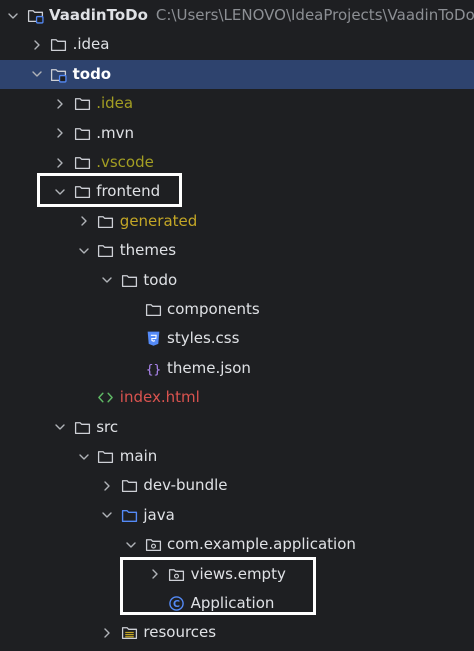 Image resolution: width=474 pixels, height=651 pixels. What do you see at coordinates (107, 426) in the screenshot?
I see `tree-row-label: src` at bounding box center [107, 426].